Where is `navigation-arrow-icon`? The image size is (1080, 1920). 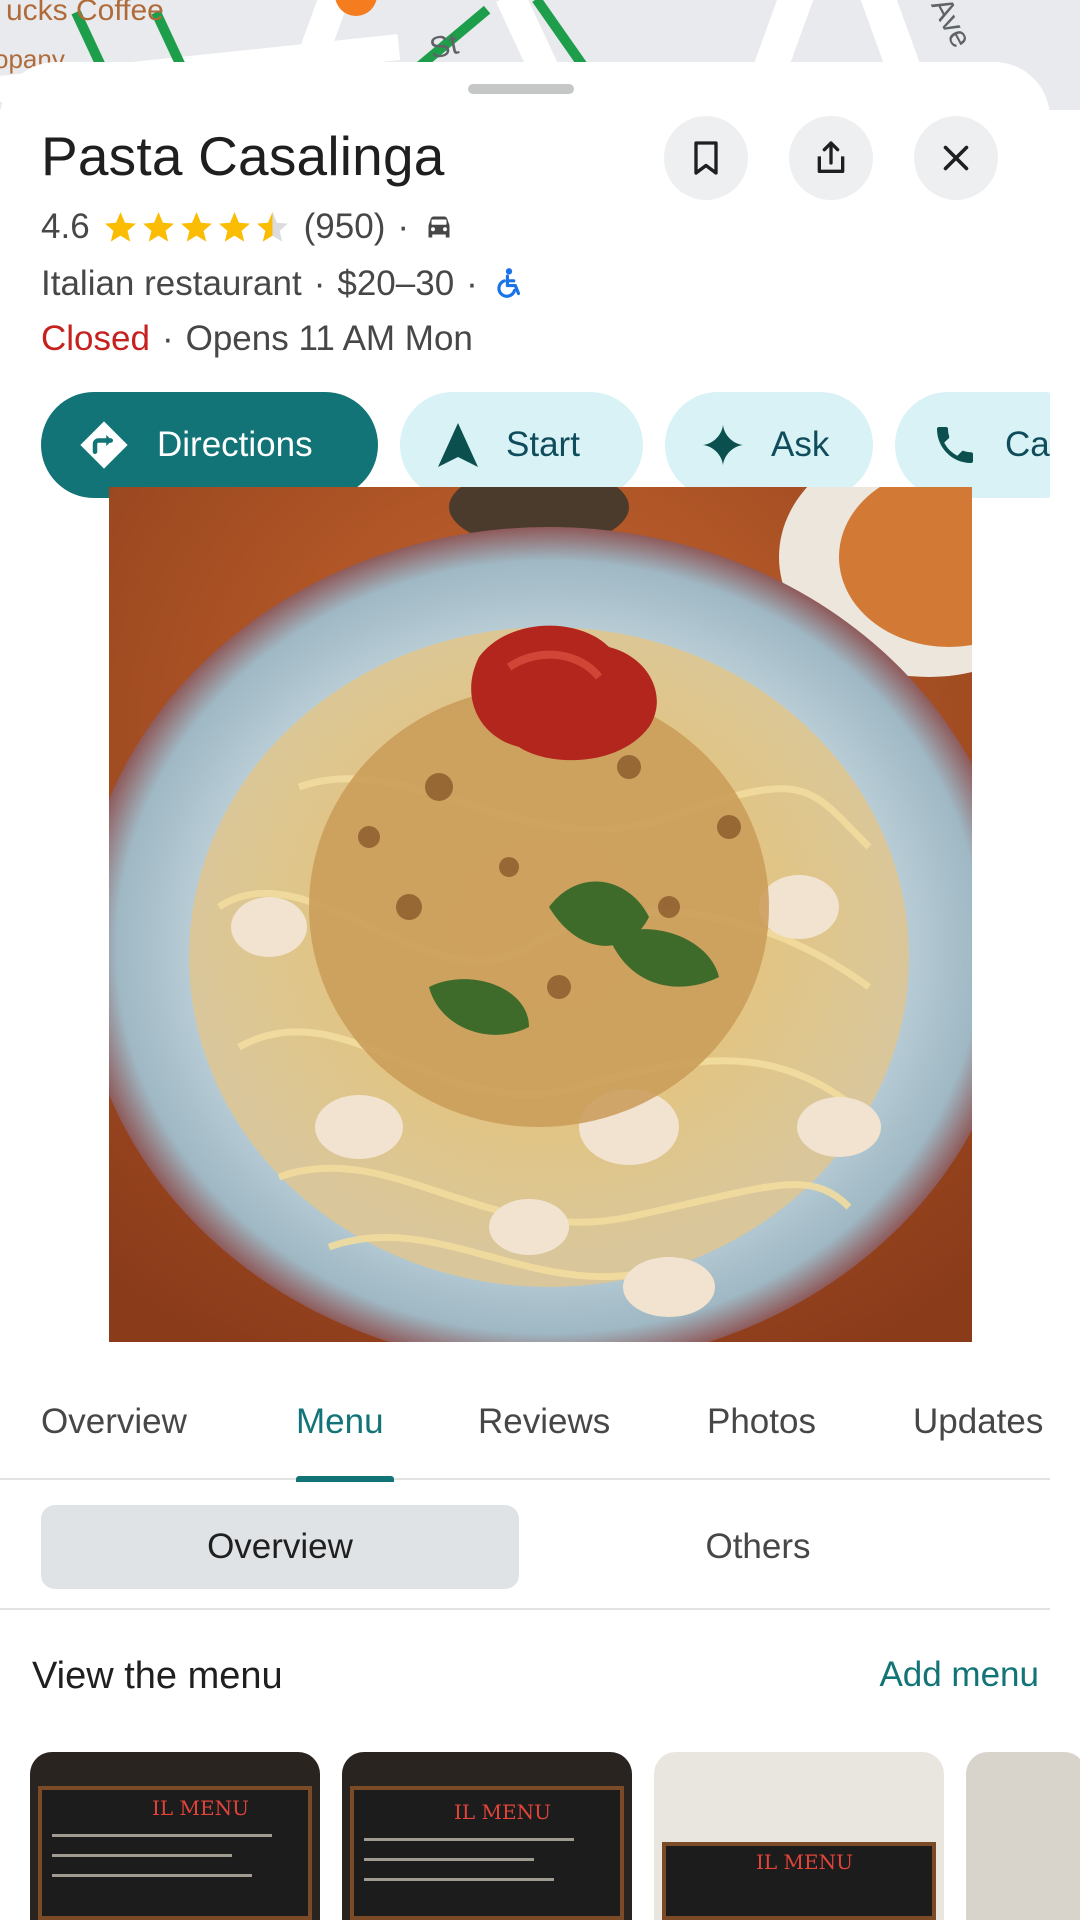
navigation-arrow-icon is located at coordinates (458, 445).